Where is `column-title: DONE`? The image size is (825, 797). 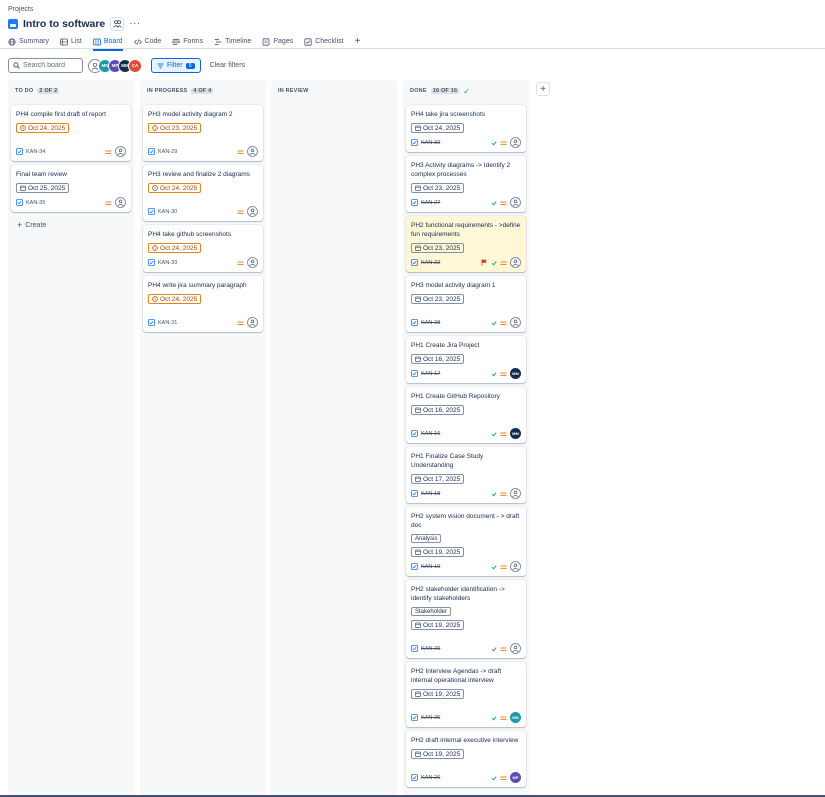 column-title: DONE is located at coordinates (418, 91).